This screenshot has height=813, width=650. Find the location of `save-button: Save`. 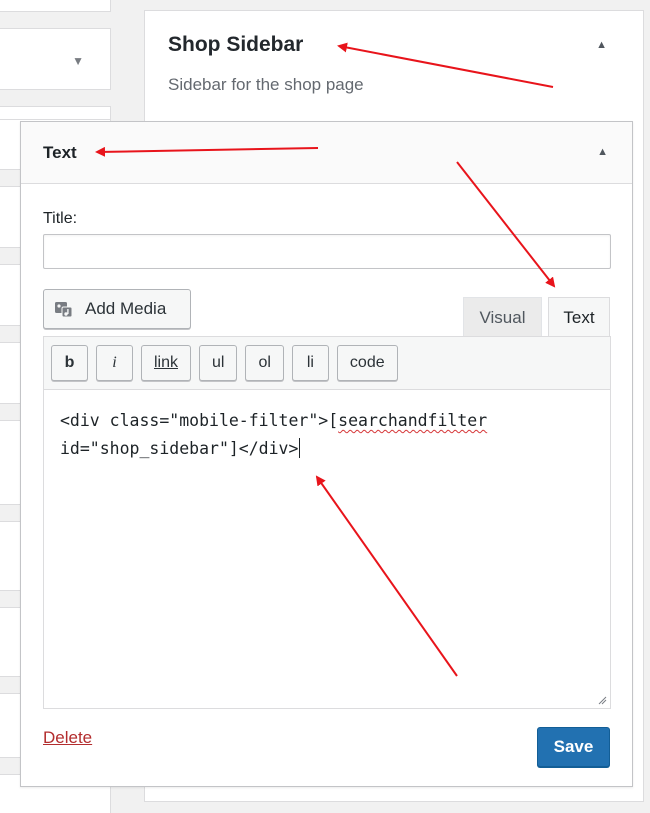

save-button: Save is located at coordinates (573, 747).